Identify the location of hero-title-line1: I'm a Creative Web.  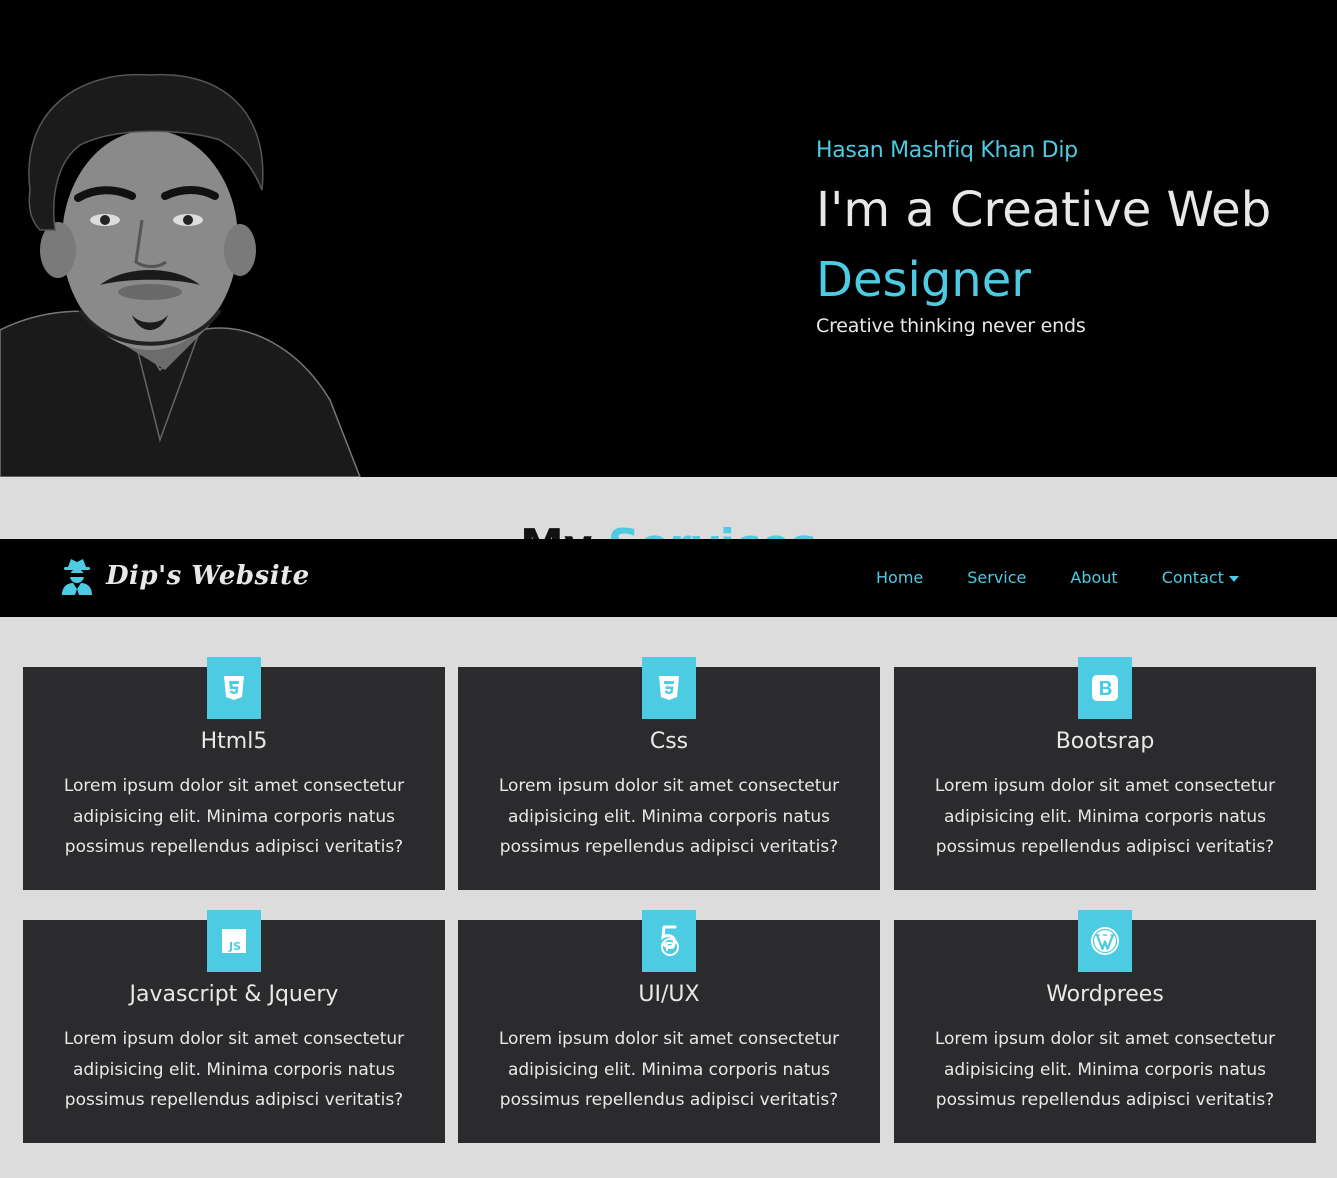
(1044, 210).